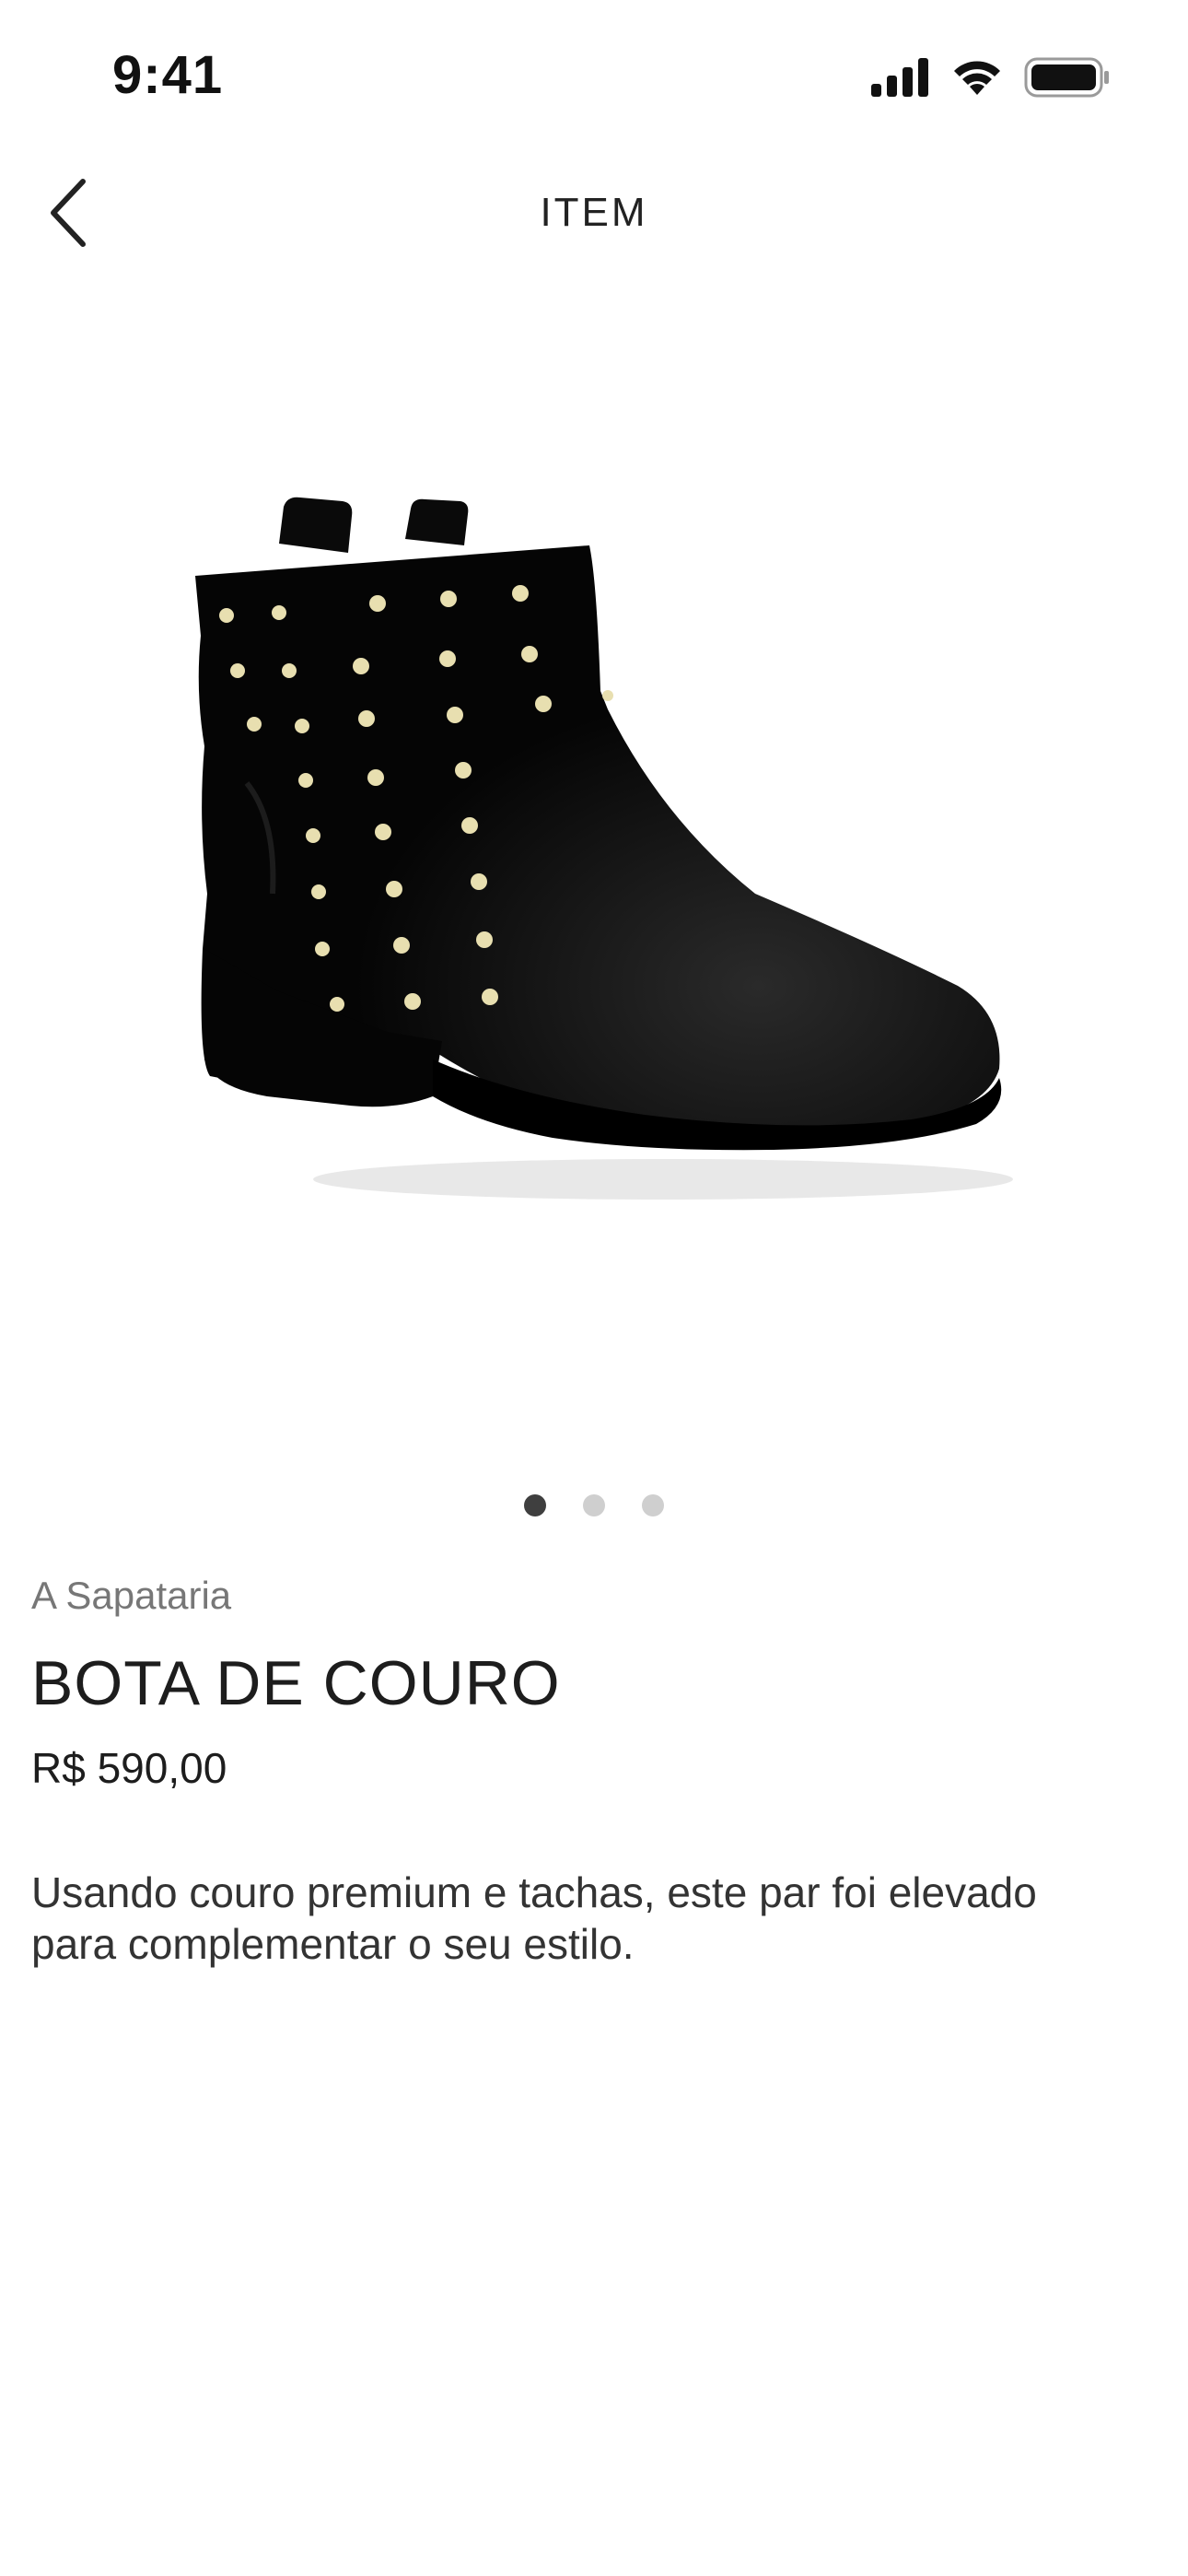 This screenshot has width=1188, height=2576. I want to click on carousel-page-indicator, so click(594, 1505).